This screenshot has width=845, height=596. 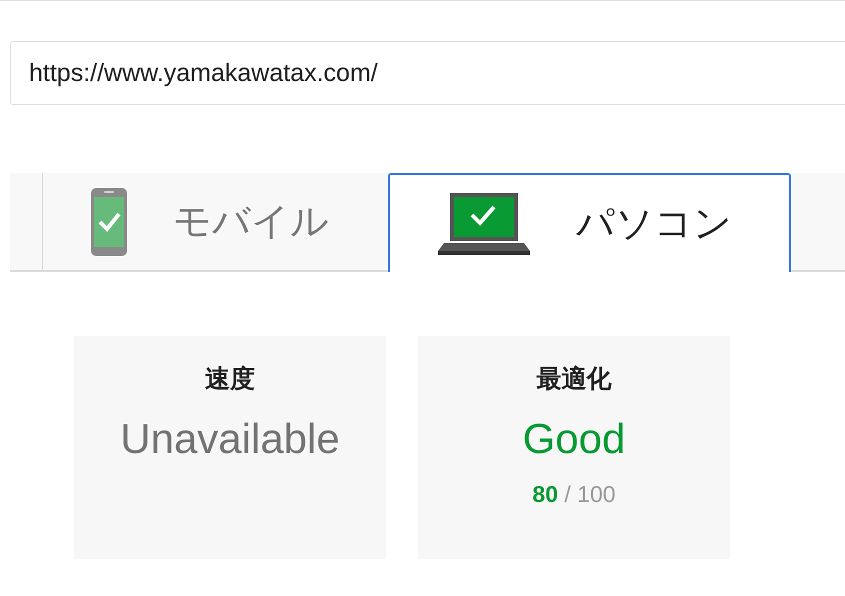 I want to click on device-tab: モバイル, so click(x=215, y=221).